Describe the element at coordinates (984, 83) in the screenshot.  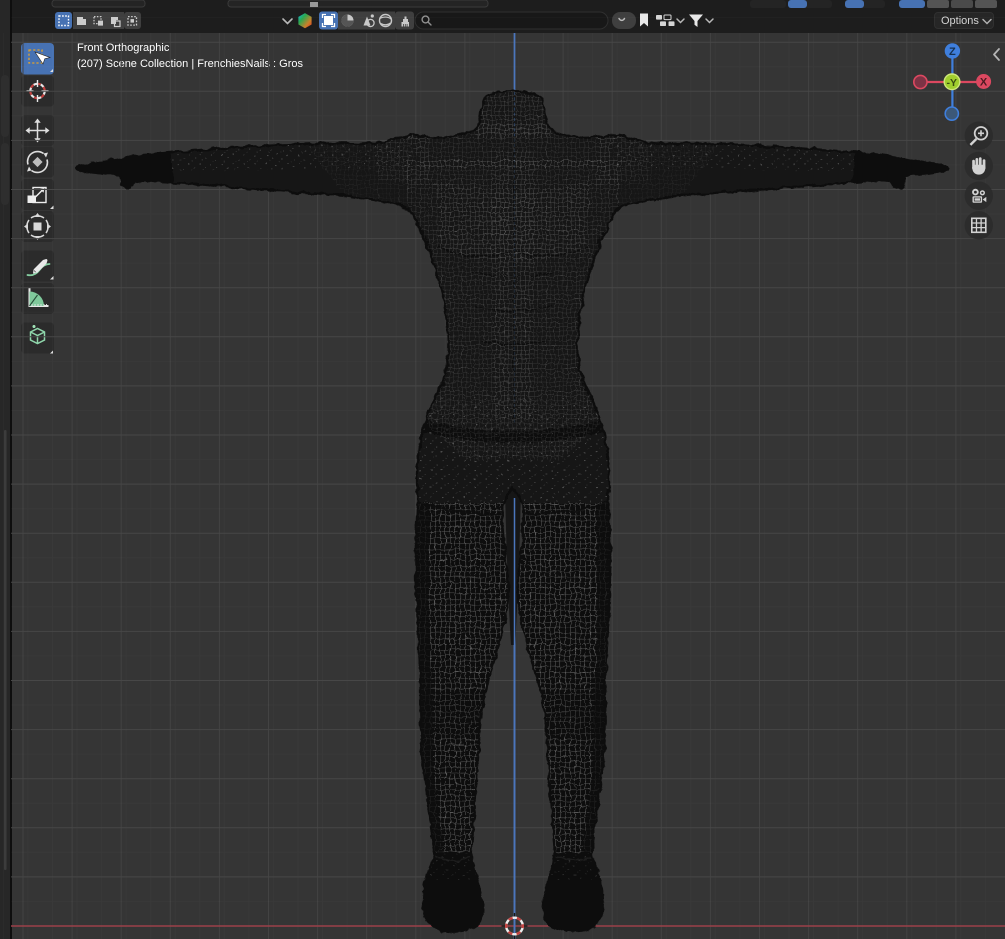
I see `svg-text: X` at that location.